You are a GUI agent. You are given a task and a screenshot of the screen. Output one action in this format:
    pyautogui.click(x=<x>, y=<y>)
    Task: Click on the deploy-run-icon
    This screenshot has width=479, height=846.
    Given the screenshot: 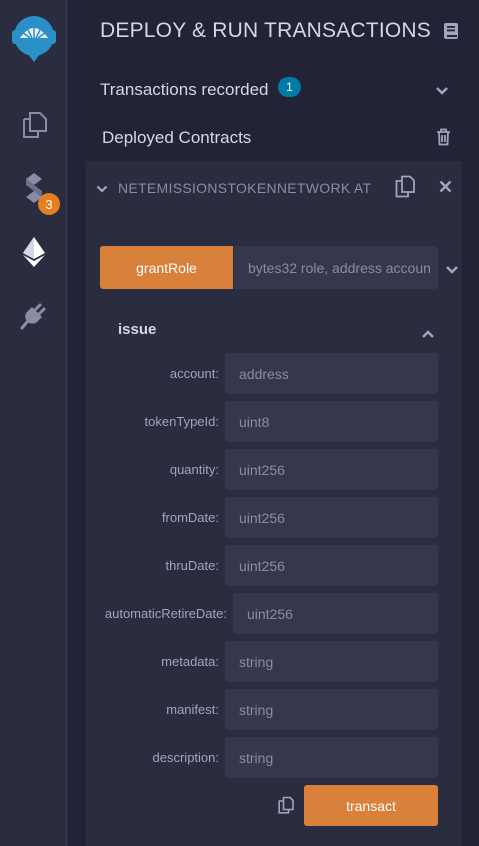 What is the action you would take?
    pyautogui.click(x=33, y=252)
    